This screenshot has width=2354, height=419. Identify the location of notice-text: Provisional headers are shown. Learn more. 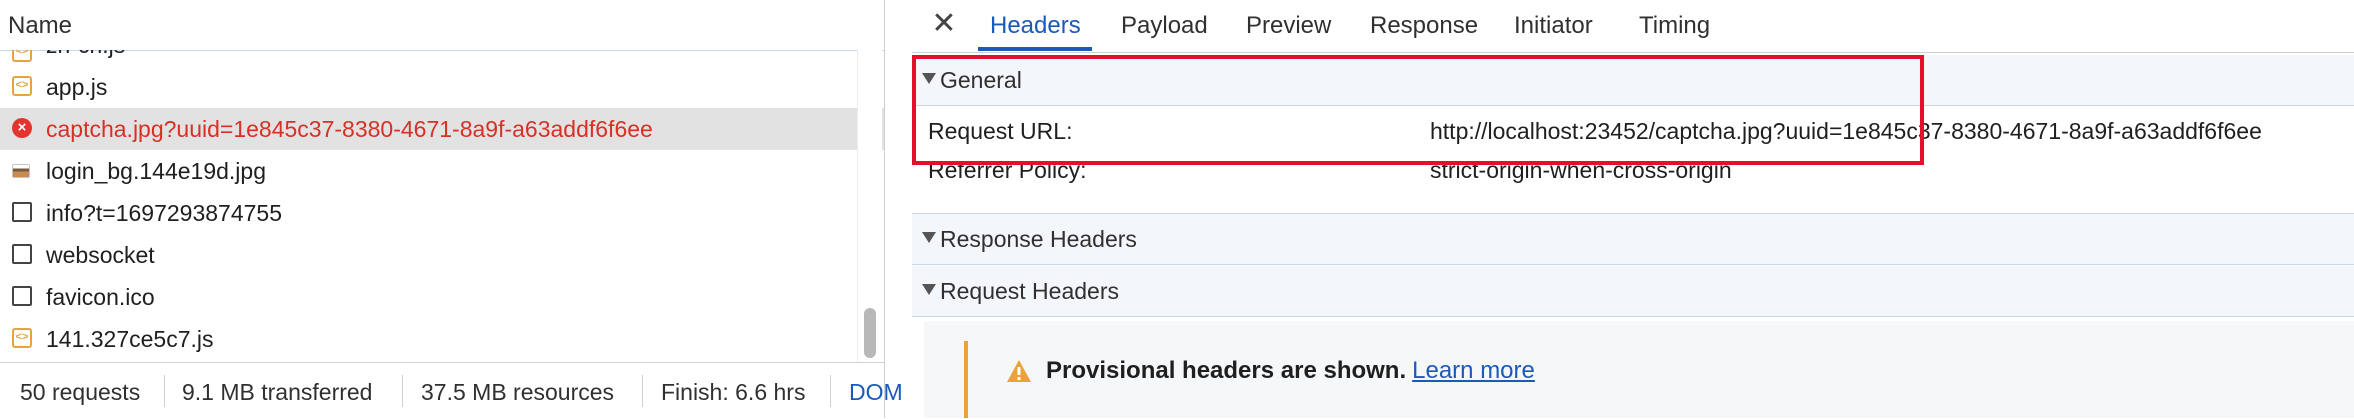
(1290, 371).